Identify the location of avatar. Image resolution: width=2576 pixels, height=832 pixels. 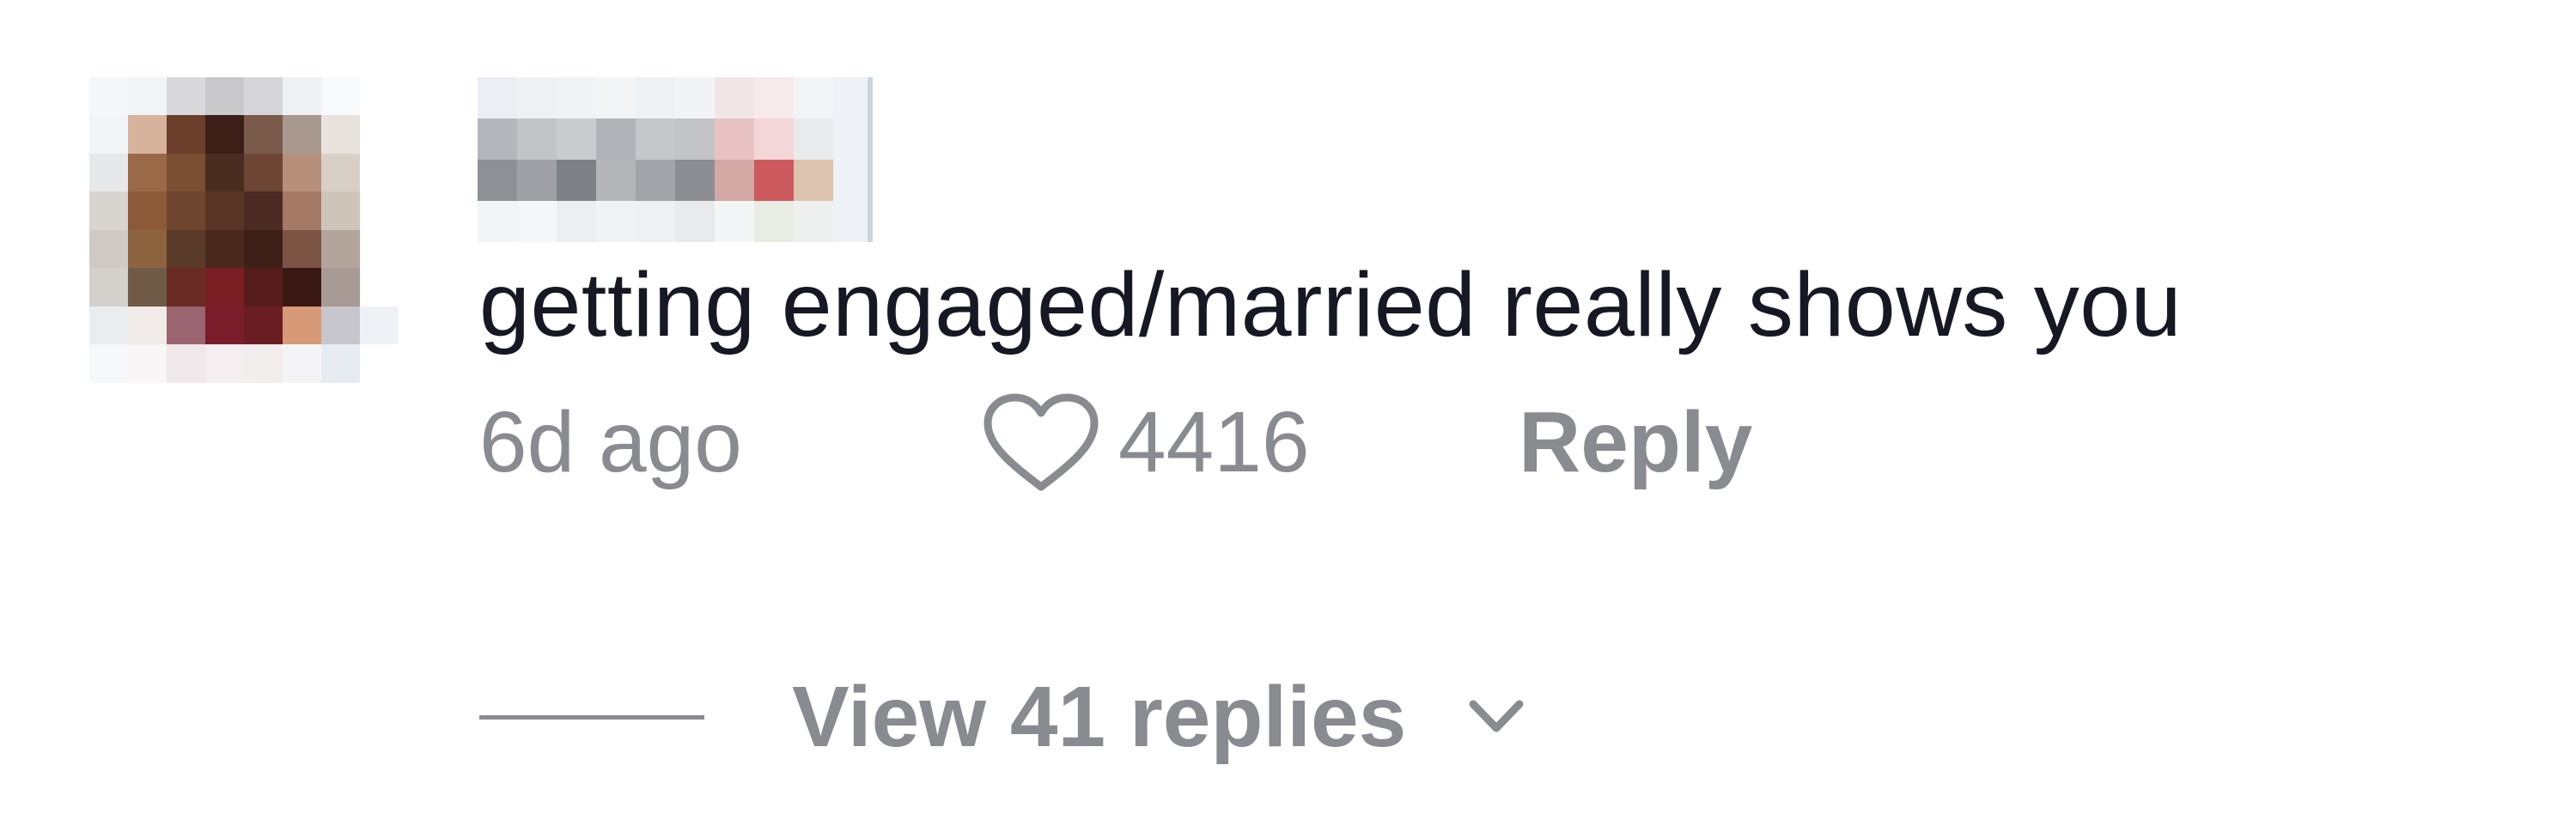
(244, 249).